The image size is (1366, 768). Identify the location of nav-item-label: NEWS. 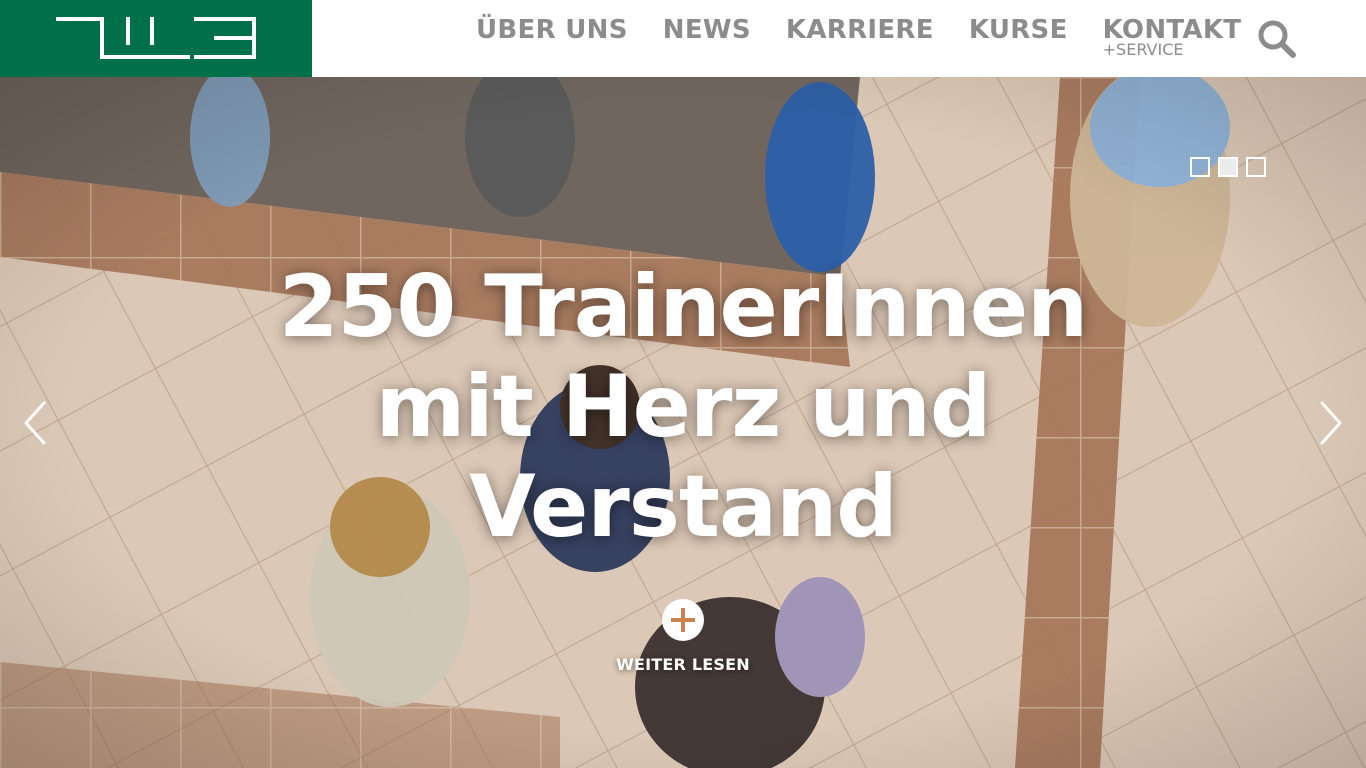
(706, 30).